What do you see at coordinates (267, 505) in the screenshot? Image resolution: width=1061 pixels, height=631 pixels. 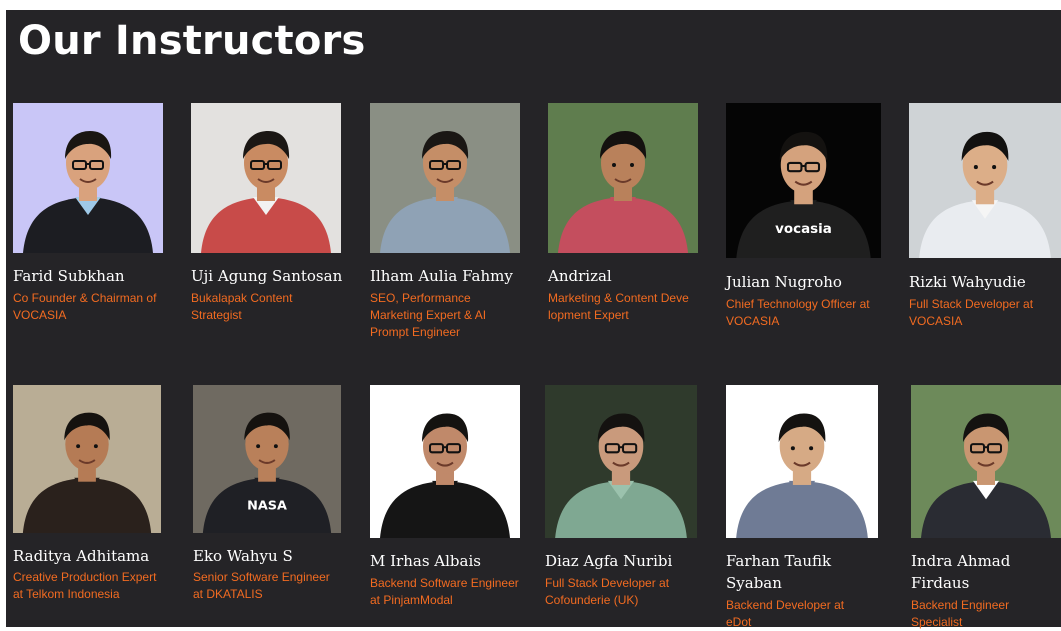 I see `svg-text: NASA` at bounding box center [267, 505].